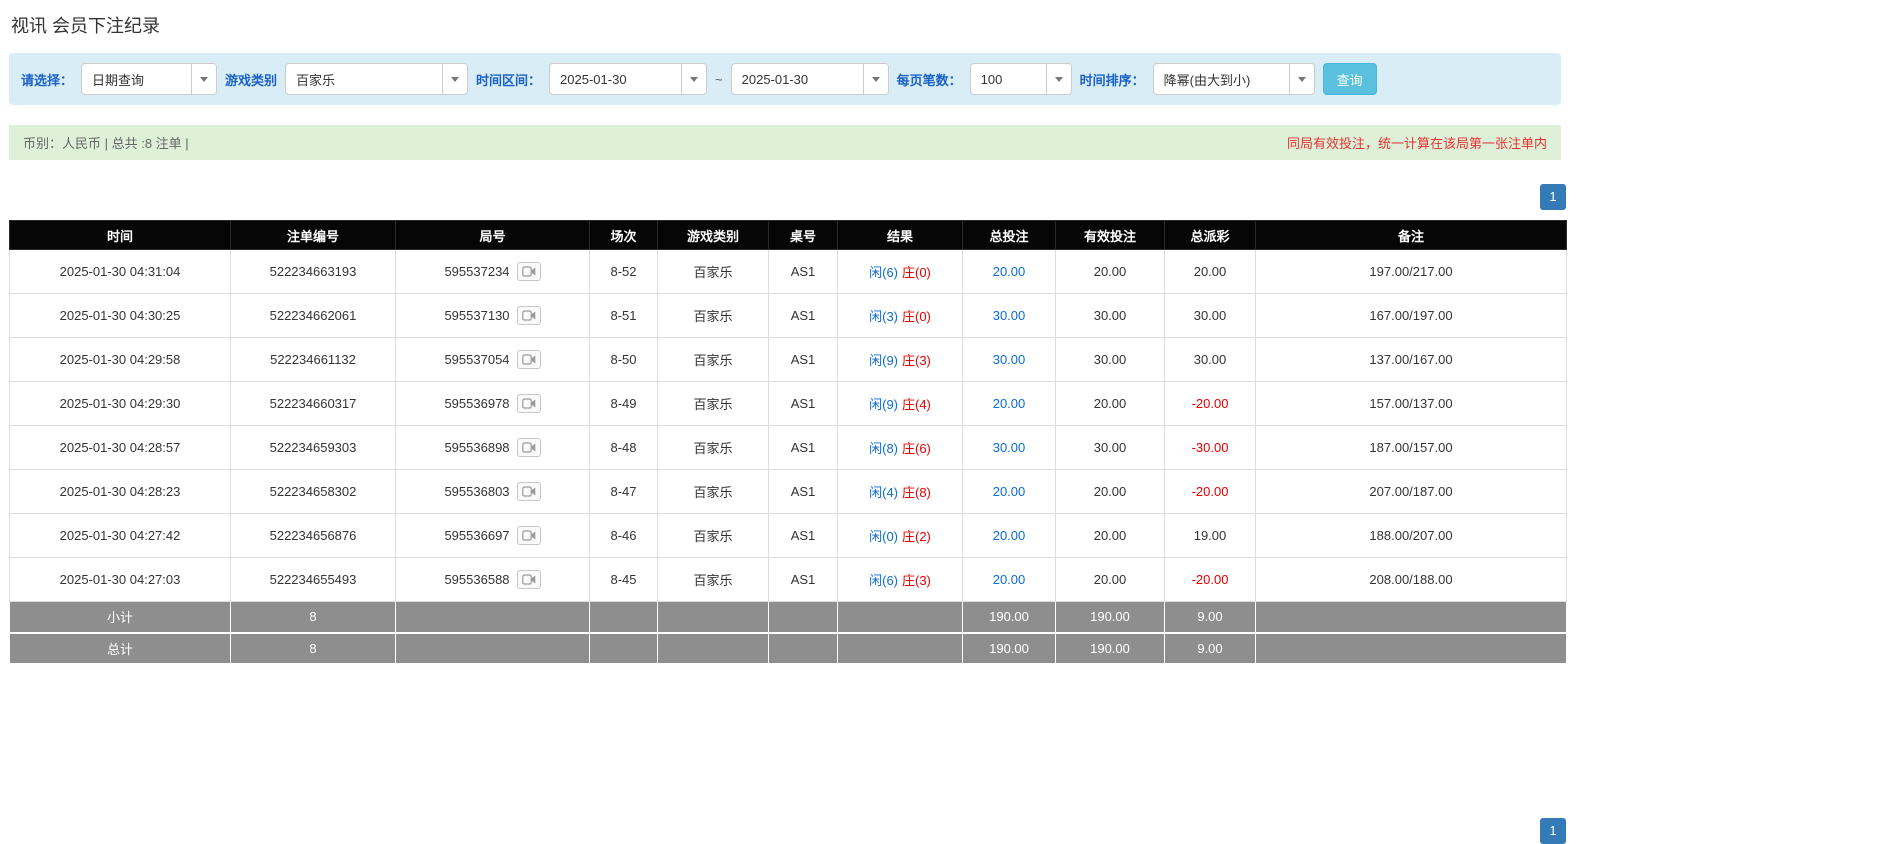 Image resolution: width=1902 pixels, height=844 pixels. Describe the element at coordinates (788, 648) in the screenshot. I see `grand-total-row: 总计 8 190.00 190.00 9.00` at that location.